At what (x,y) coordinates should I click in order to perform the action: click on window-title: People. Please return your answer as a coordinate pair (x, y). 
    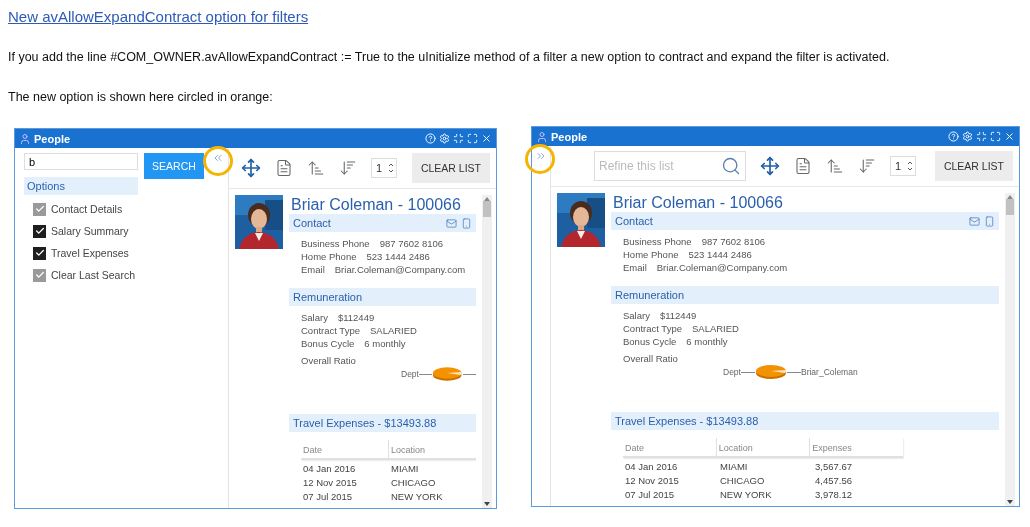
    Looking at the image, I should click on (570, 136).